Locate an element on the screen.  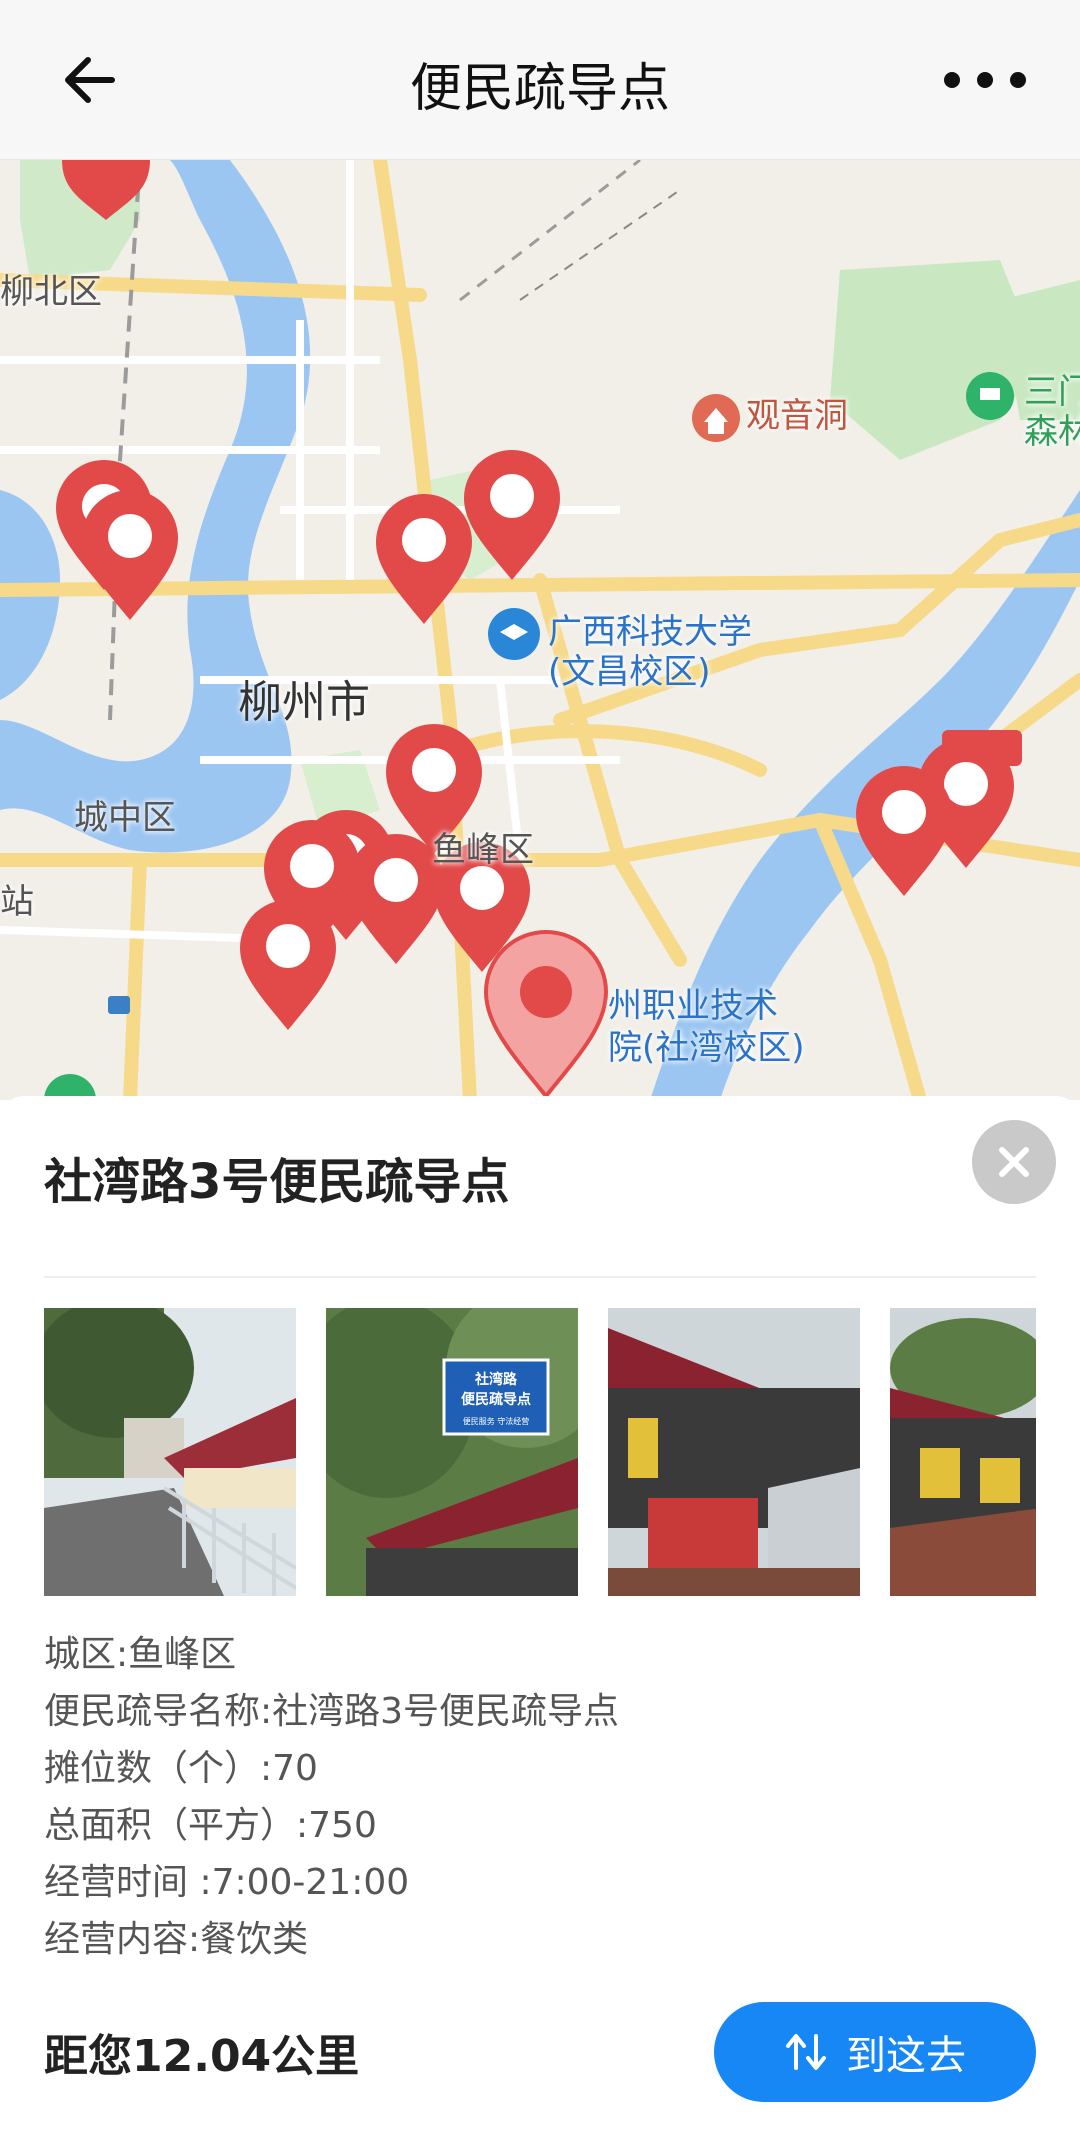
navigate-button: 到这去 is located at coordinates (875, 2052).